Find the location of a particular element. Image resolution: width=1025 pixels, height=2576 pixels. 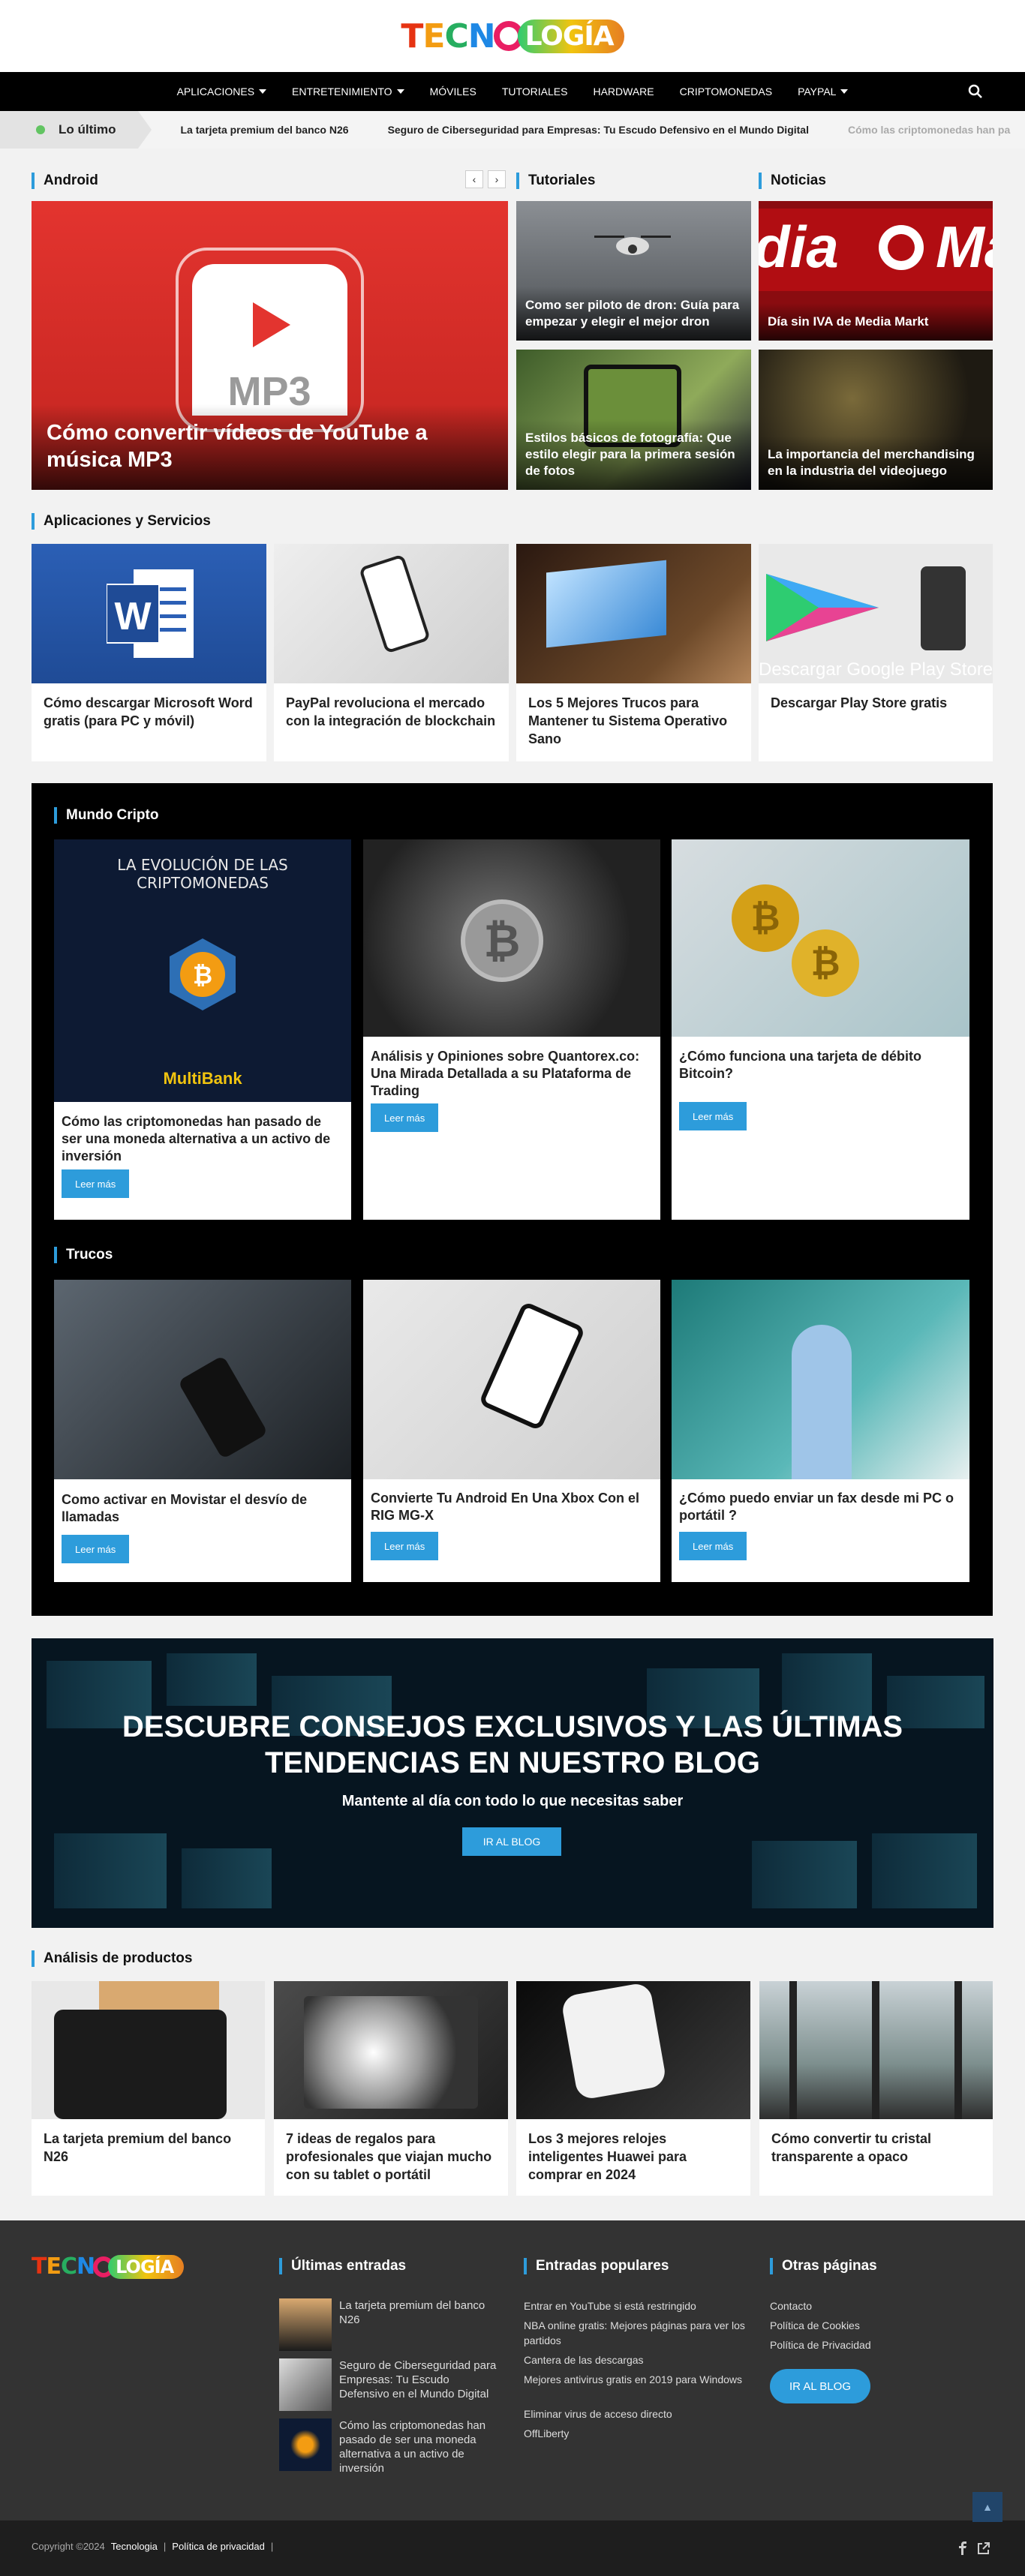

site-logo: T E C N LOGÍA is located at coordinates (512, 36).